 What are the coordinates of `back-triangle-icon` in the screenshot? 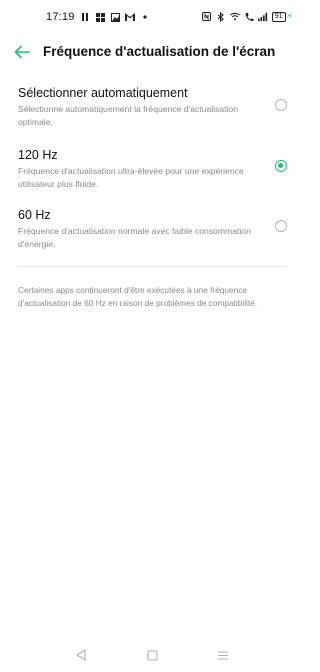 It's located at (81, 655).